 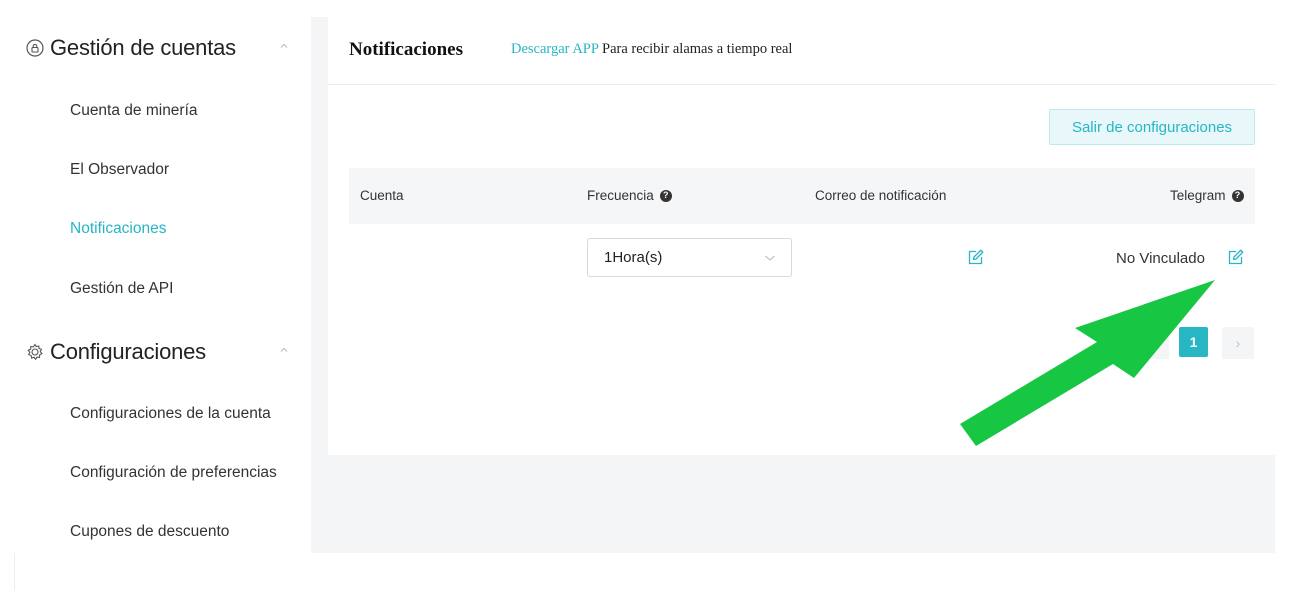 What do you see at coordinates (170, 414) in the screenshot?
I see `sidebar-item-account-settings: Configuraciones de la cuenta` at bounding box center [170, 414].